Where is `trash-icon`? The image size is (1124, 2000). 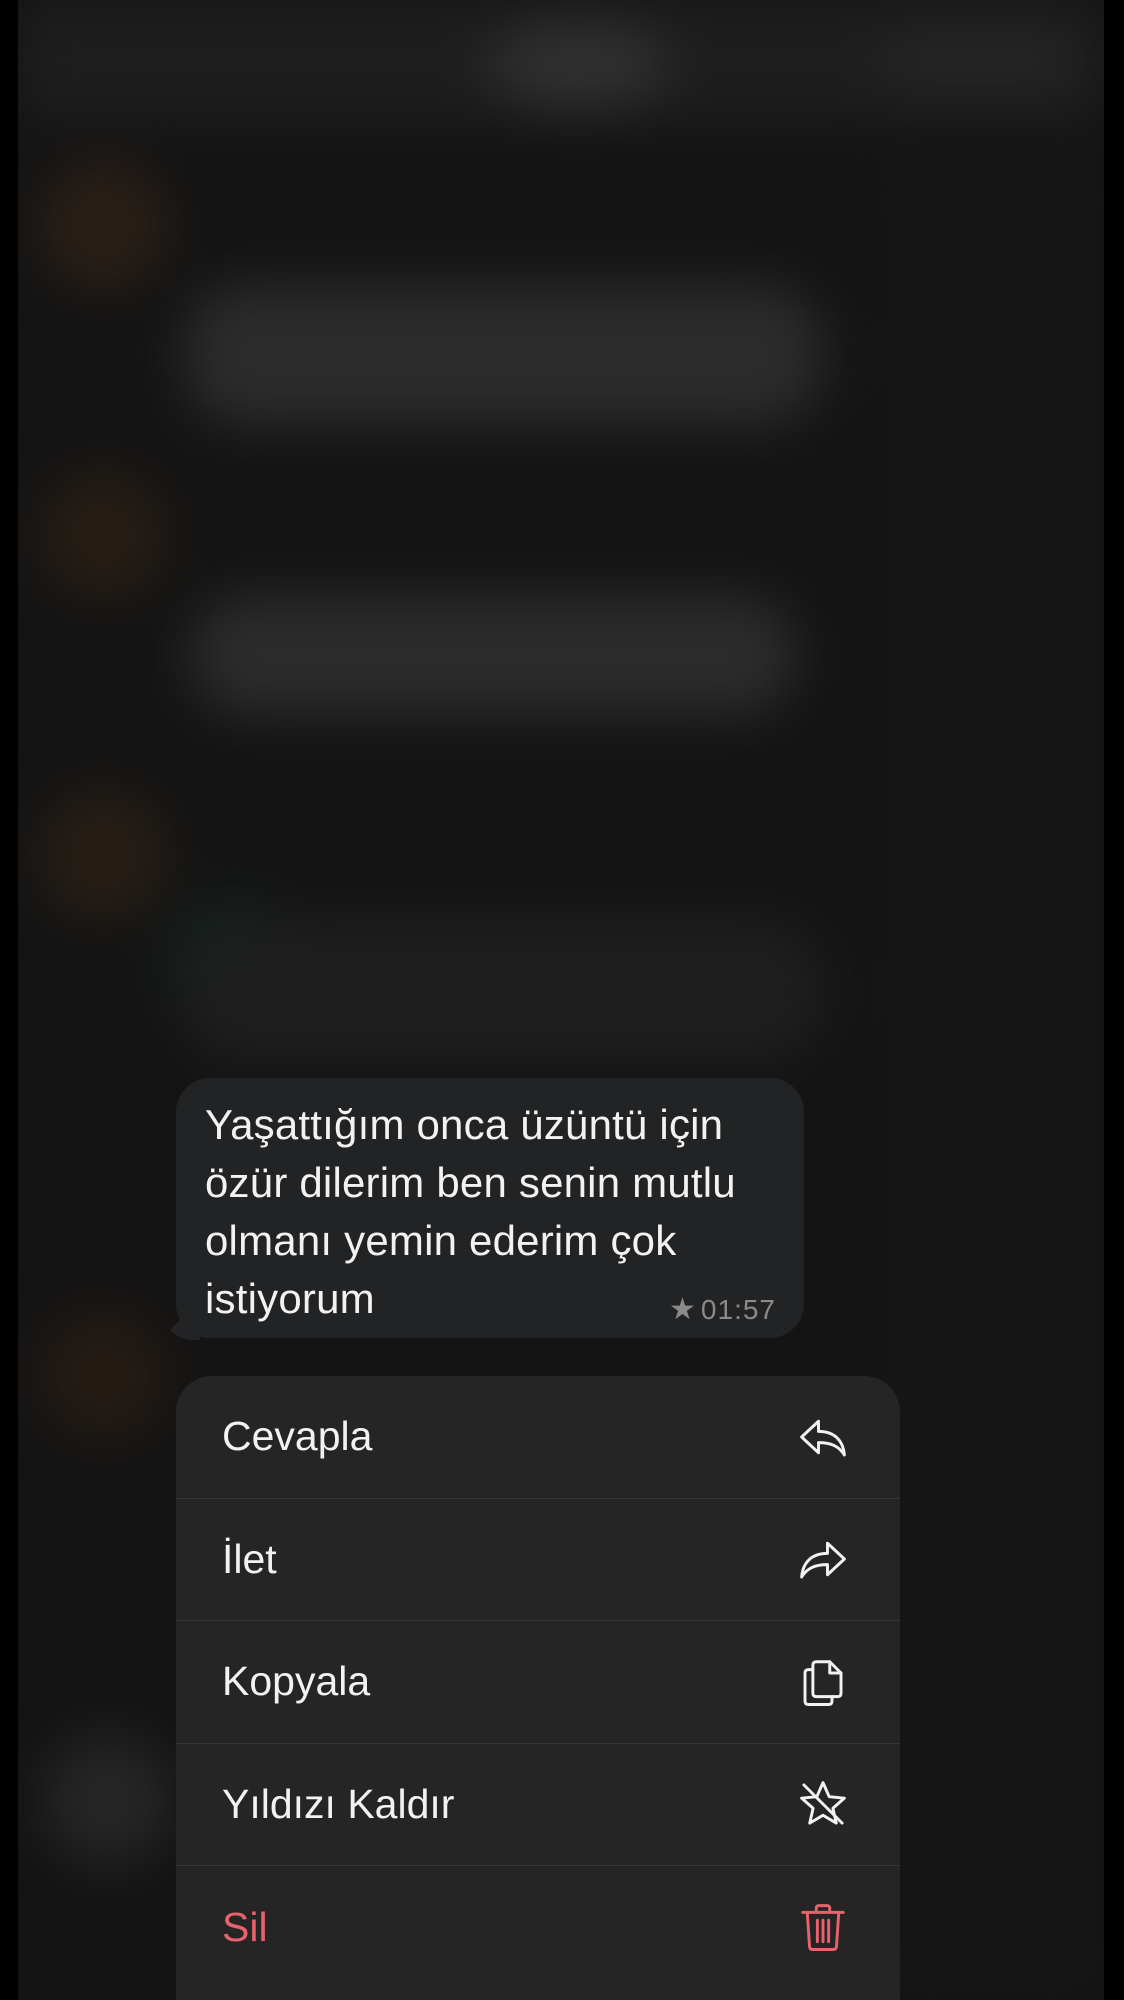 trash-icon is located at coordinates (823, 1927).